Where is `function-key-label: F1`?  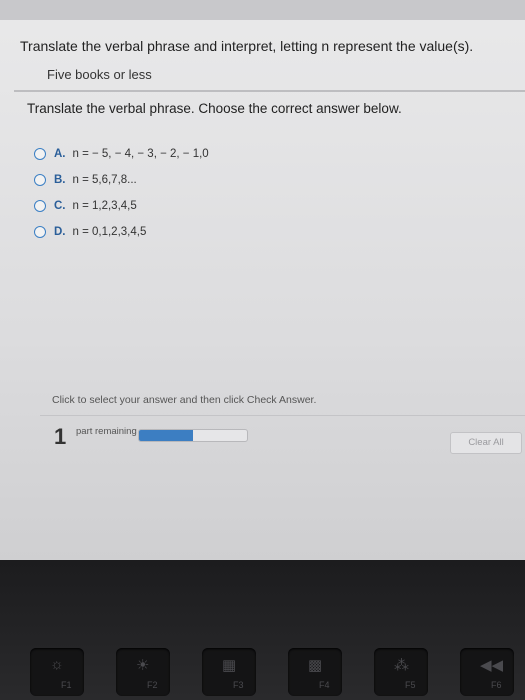
function-key-label: F1 is located at coordinates (66, 685).